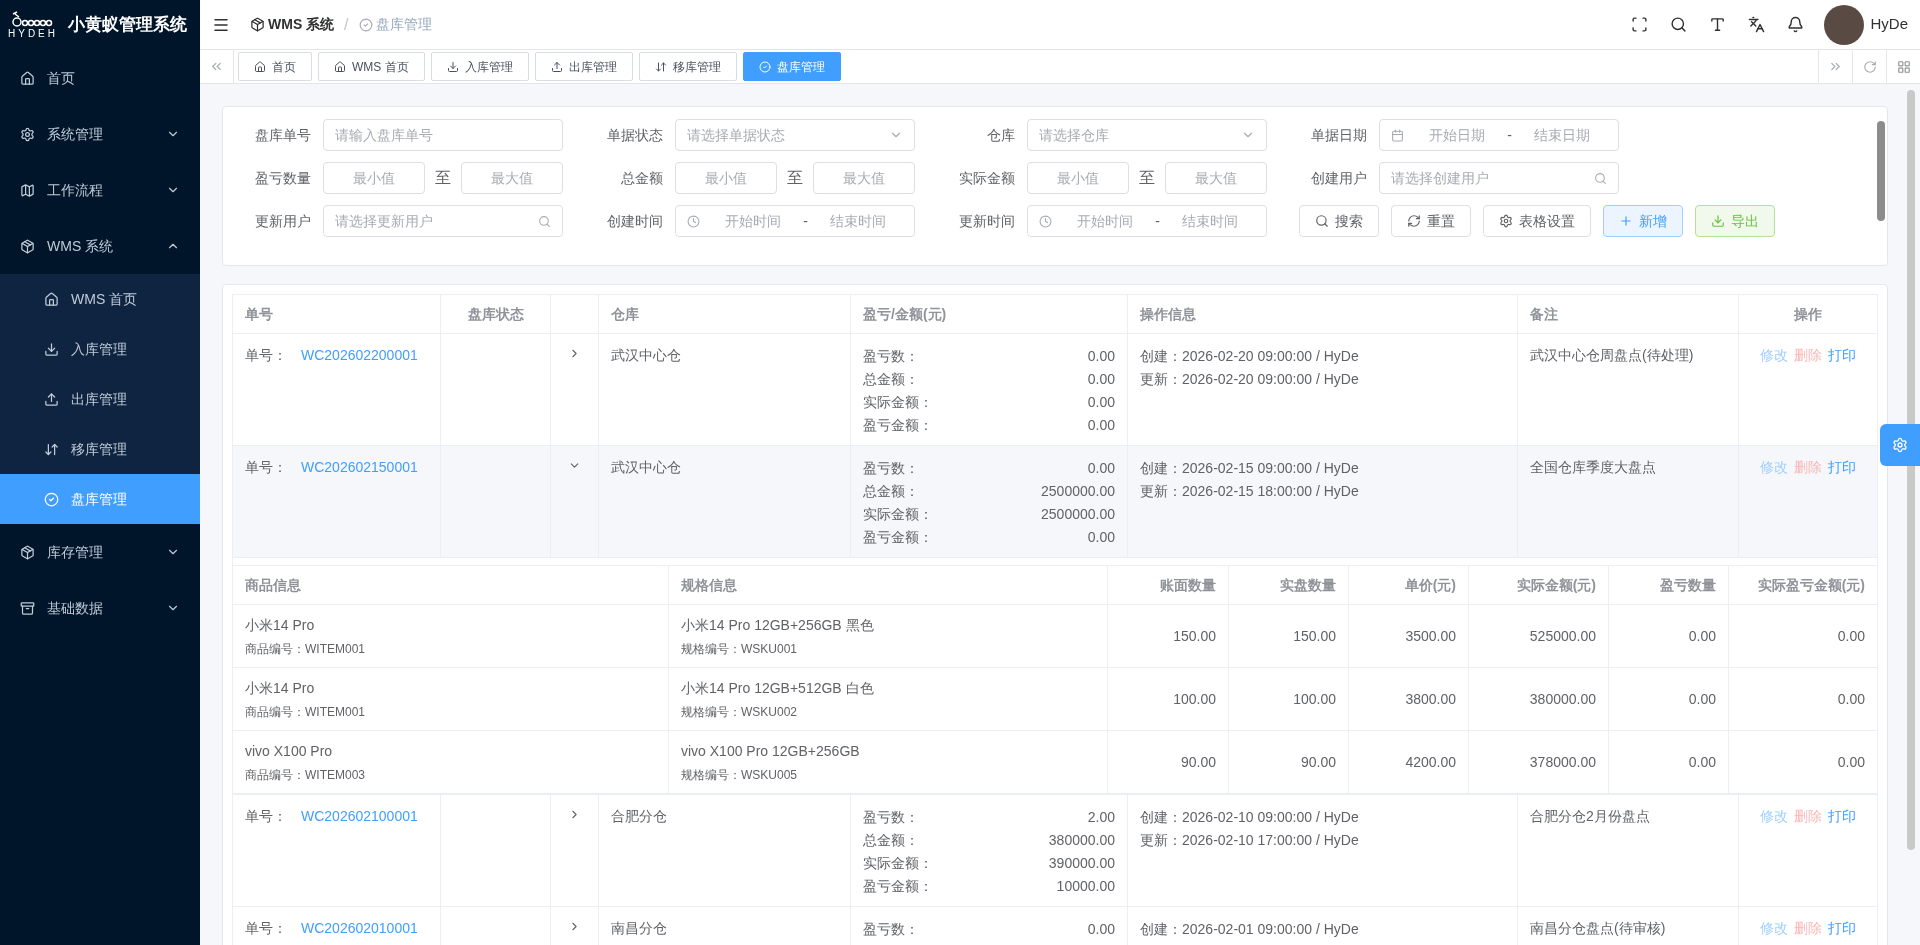  What do you see at coordinates (100, 499) in the screenshot?
I see `sidebar-item: 盘库管理` at bounding box center [100, 499].